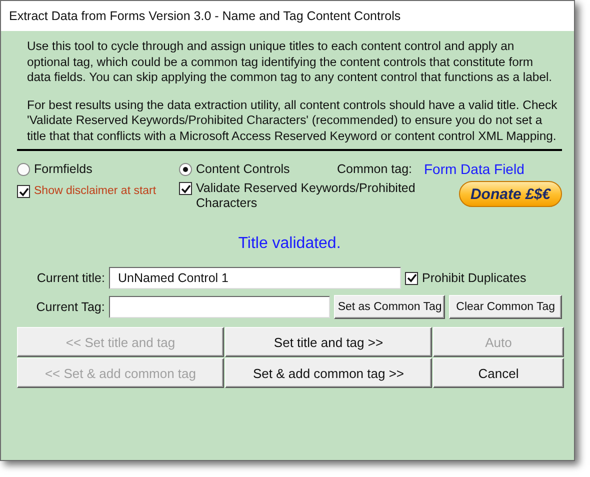 The height and width of the screenshot is (477, 590). Describe the element at coordinates (255, 278) in the screenshot. I see `title-input: UnNamed Control 1` at that location.